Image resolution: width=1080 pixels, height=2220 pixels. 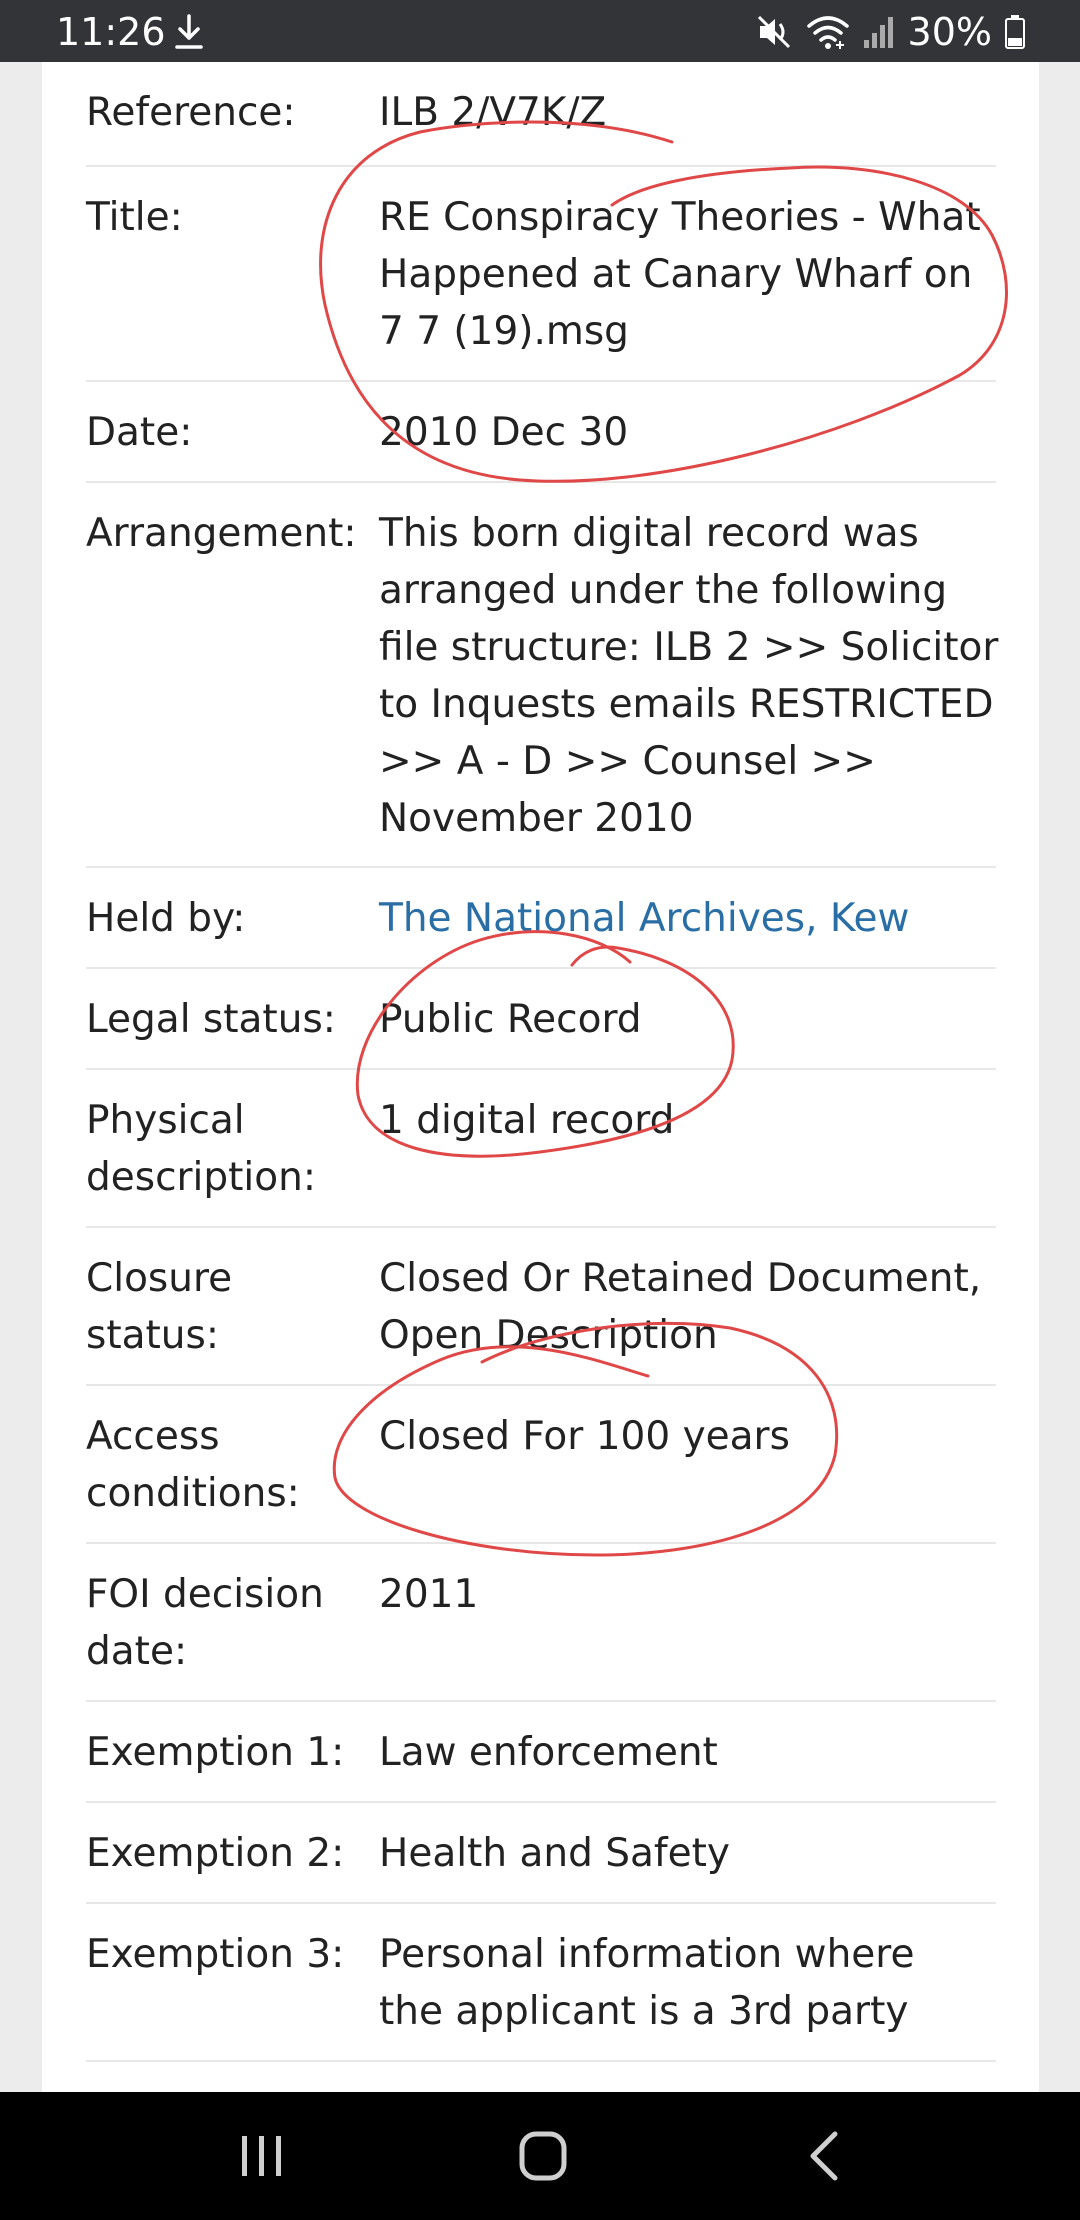 What do you see at coordinates (504, 432) in the screenshot?
I see `date-value: 2010 Dec 30` at bounding box center [504, 432].